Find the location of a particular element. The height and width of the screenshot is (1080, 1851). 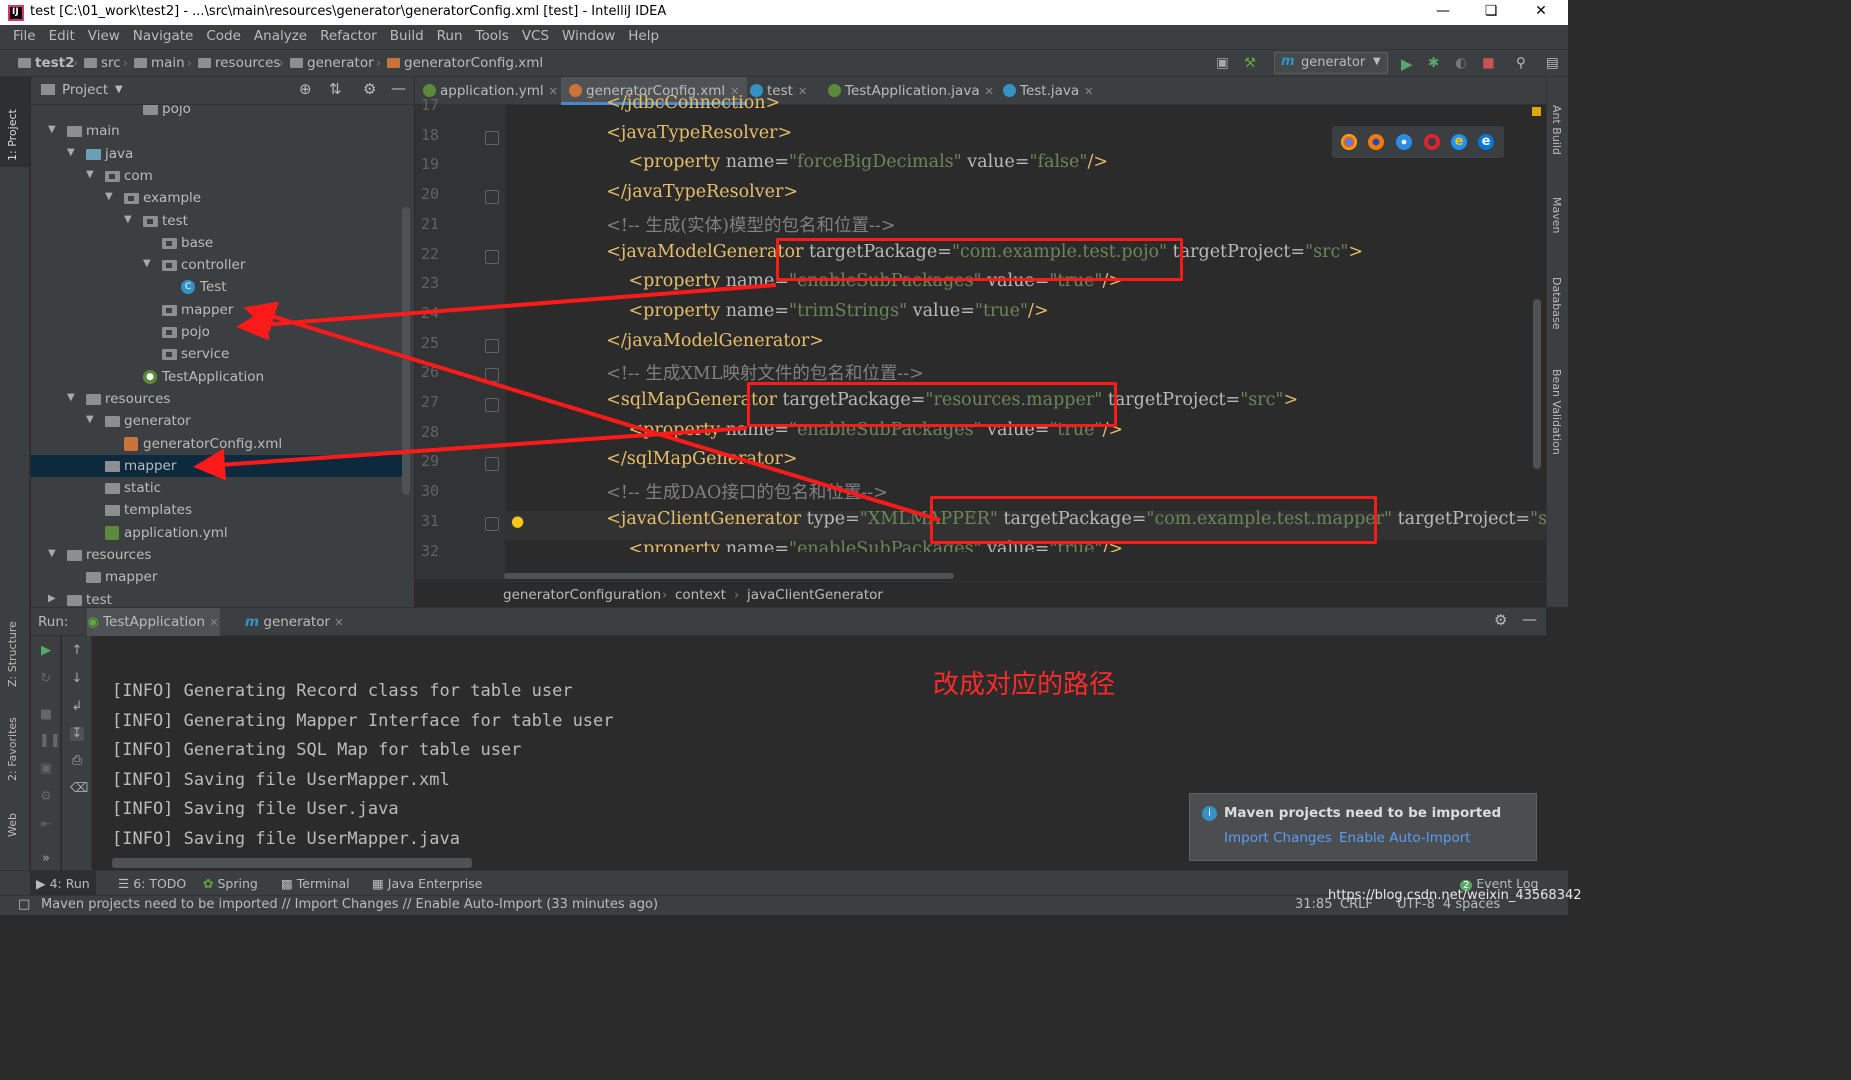

bottom-tab-terminal: ▩ Terminal is located at coordinates (315, 883).